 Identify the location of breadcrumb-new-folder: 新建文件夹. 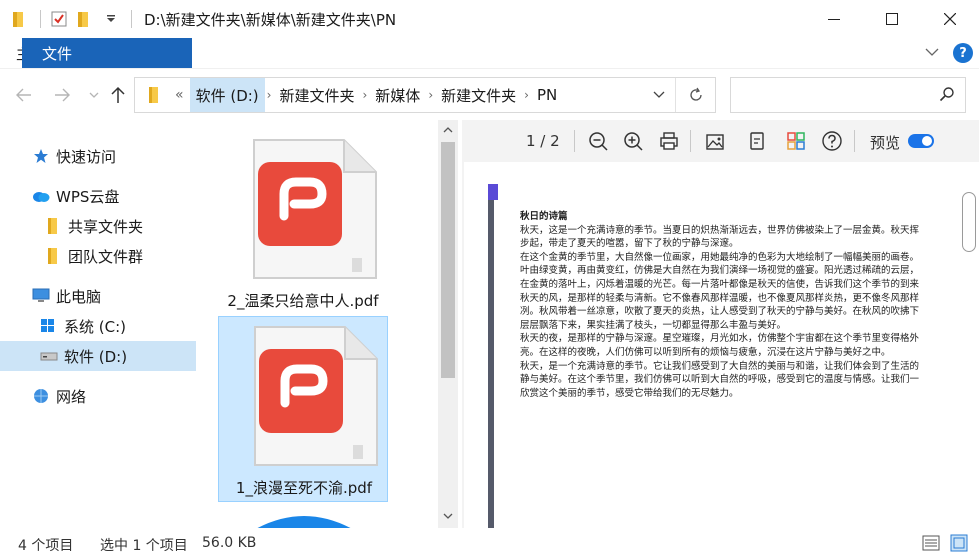
(316, 95).